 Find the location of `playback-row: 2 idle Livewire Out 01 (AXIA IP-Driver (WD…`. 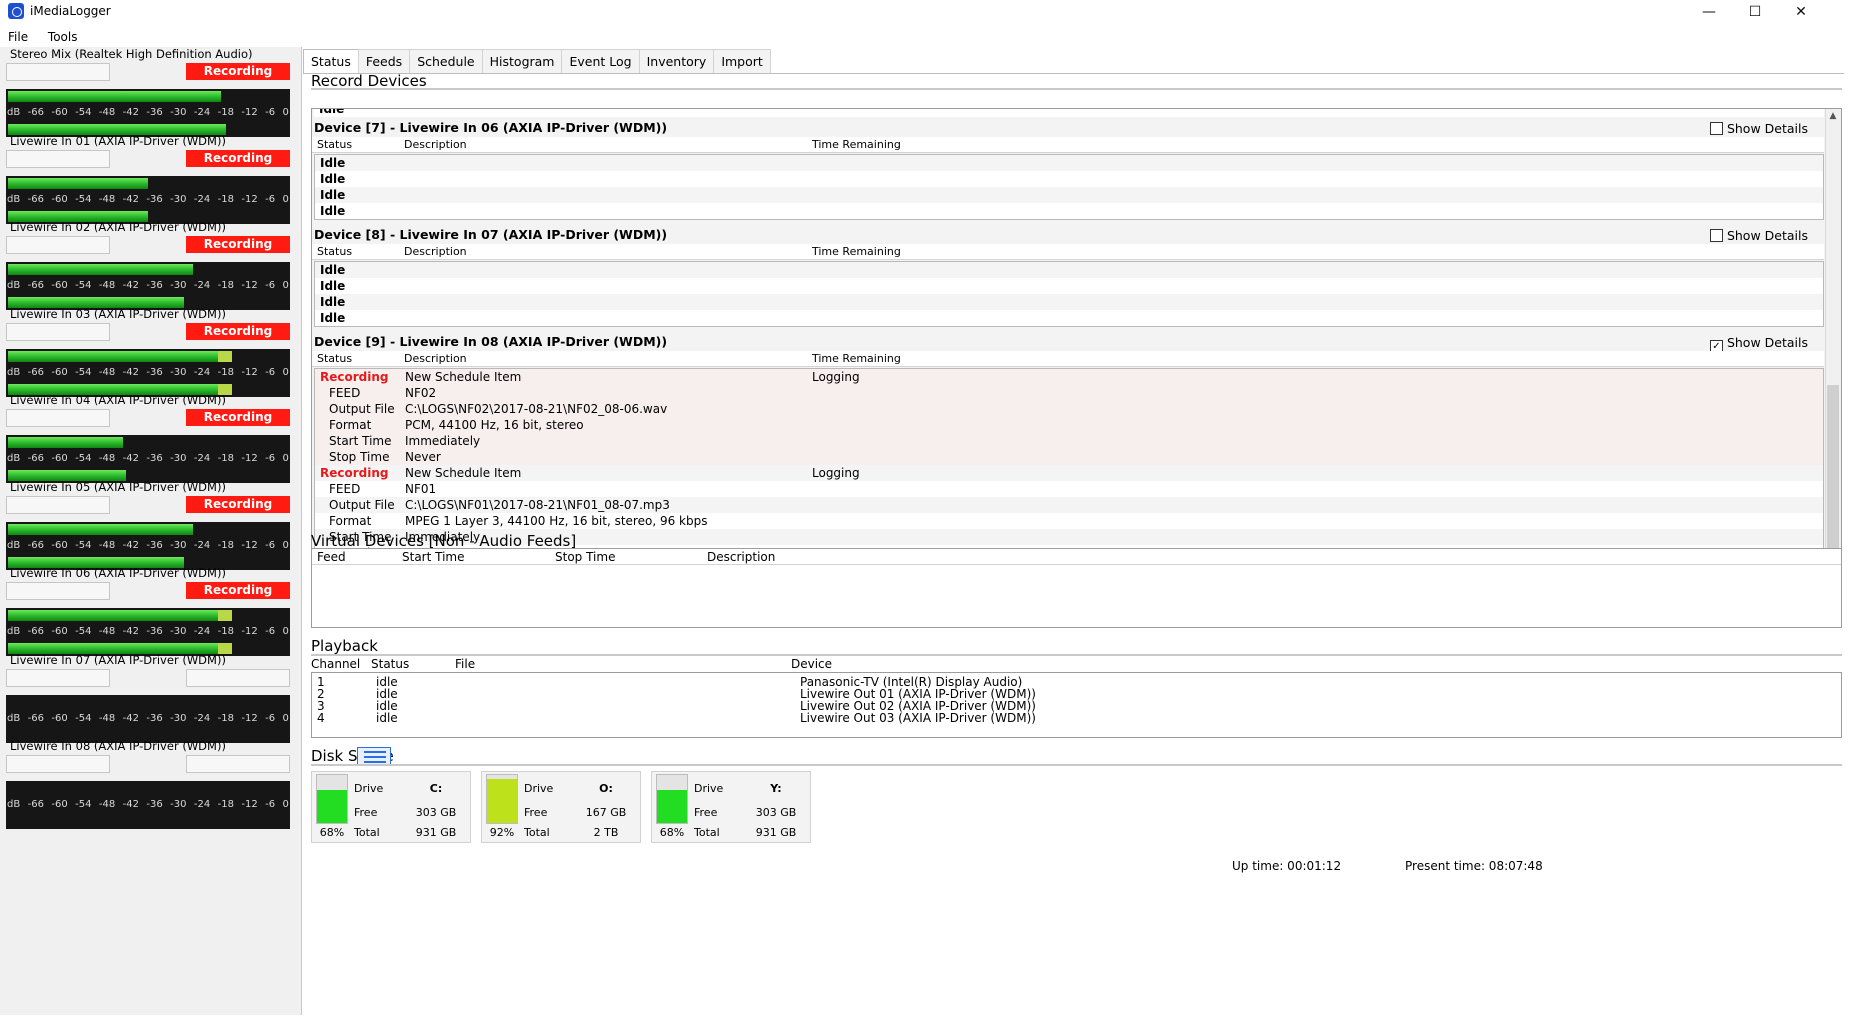

playback-row: 2 idle Livewire Out 01 (AXIA IP-Driver (WD… is located at coordinates (1076, 694).